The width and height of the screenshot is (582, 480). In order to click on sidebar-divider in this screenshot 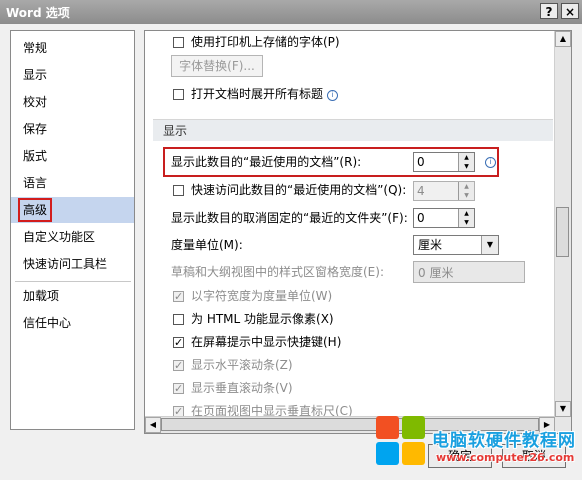, I will do `click(73, 281)`.